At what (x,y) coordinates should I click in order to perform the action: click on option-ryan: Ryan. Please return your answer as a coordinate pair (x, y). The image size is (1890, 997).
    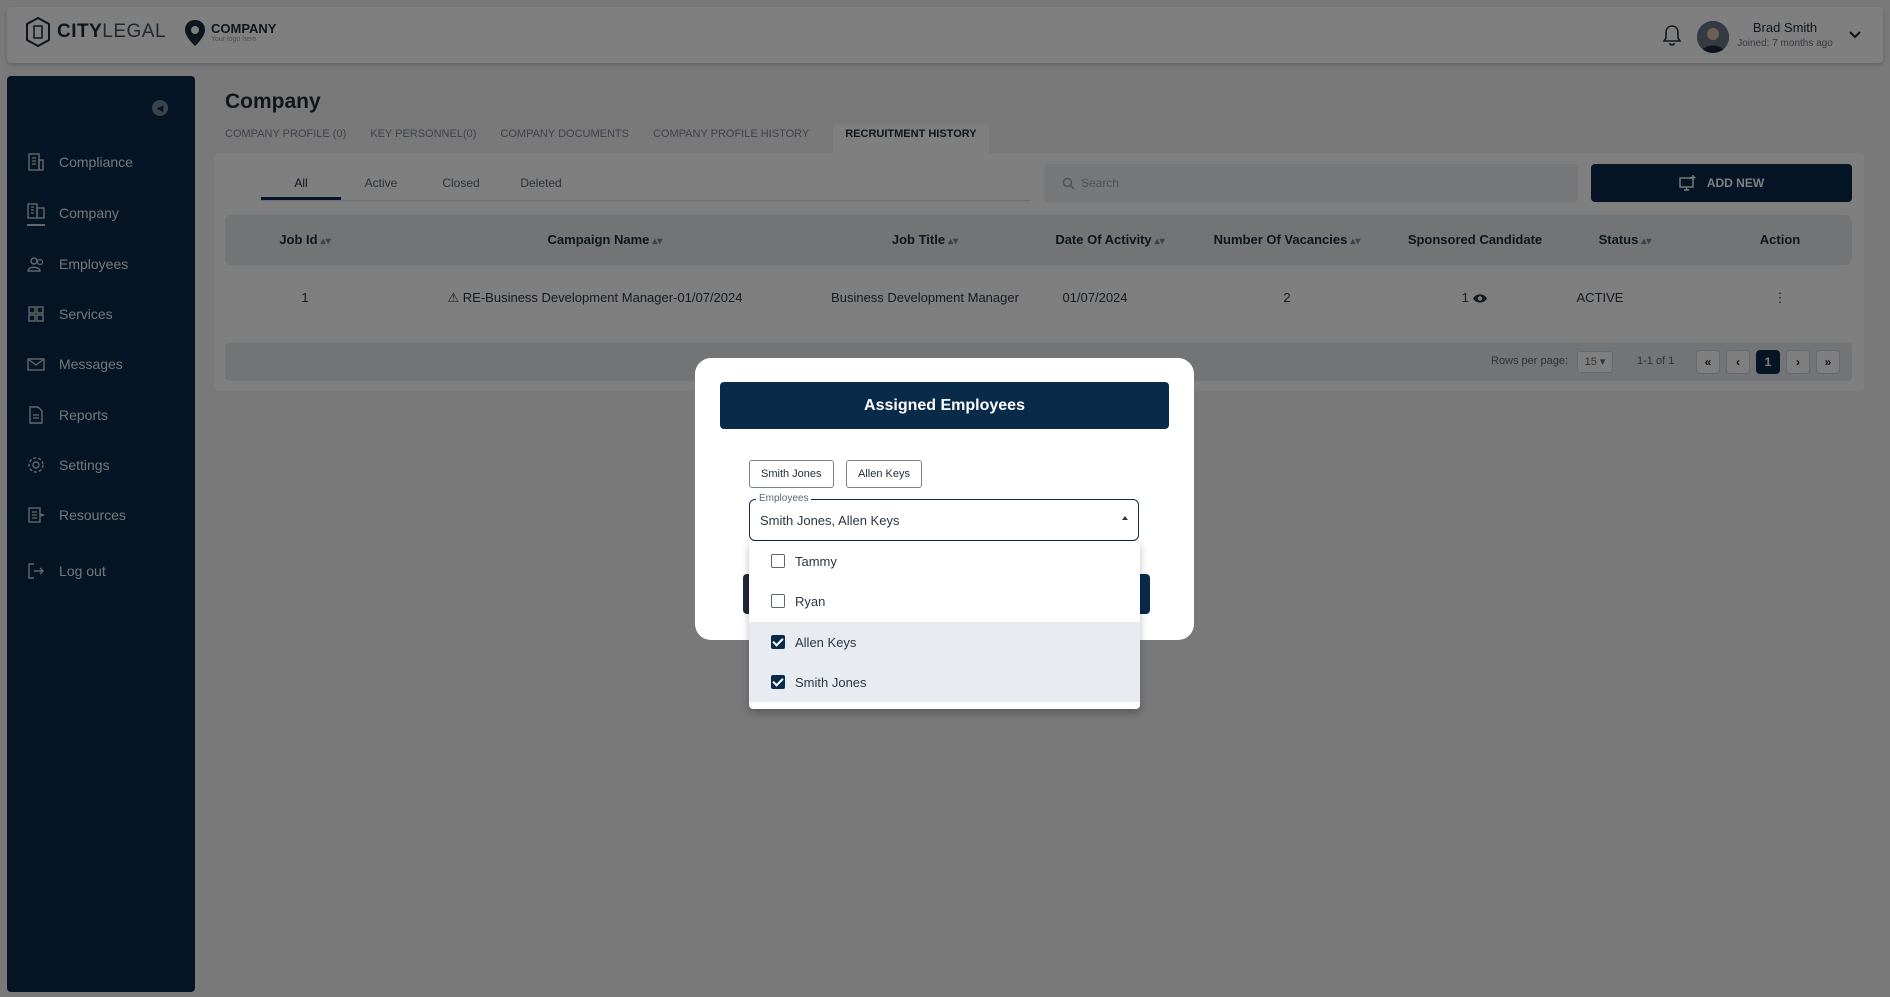
    Looking at the image, I should click on (944, 601).